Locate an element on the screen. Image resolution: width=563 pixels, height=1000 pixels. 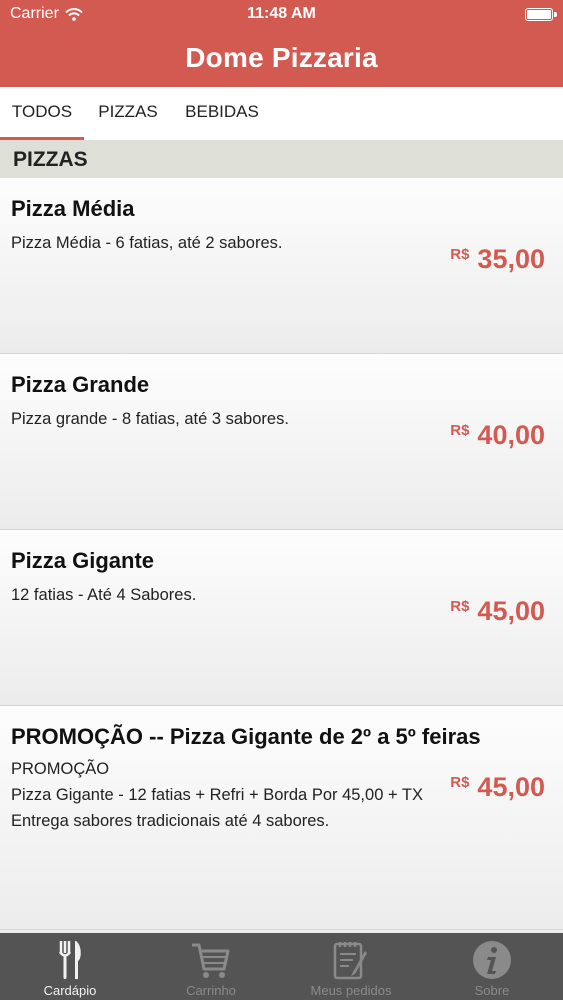
item-description: 12 fatias - Até 4 Sabores. is located at coordinates (104, 595).